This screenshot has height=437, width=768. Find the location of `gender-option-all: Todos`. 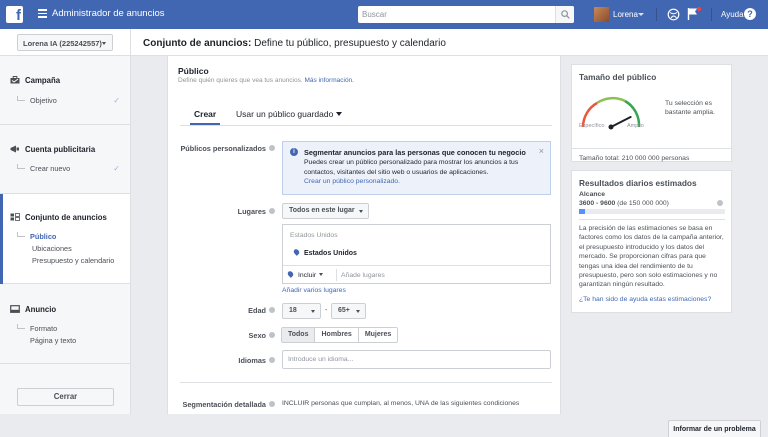

gender-option-all: Todos is located at coordinates (298, 335).